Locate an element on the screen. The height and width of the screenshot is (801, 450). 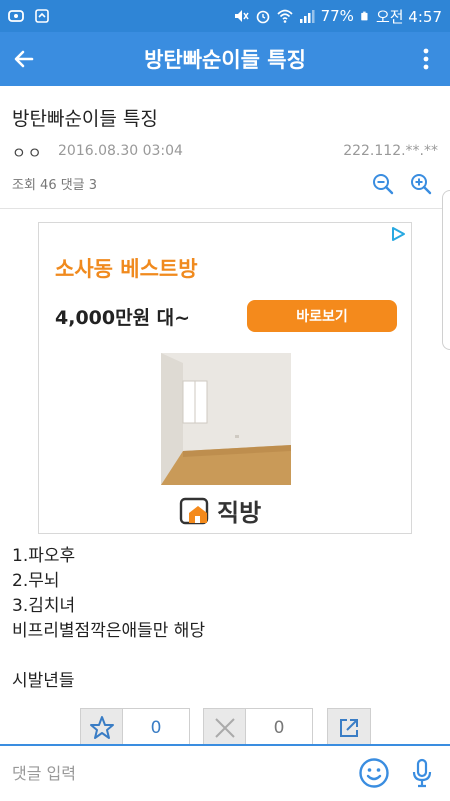
emoji-button is located at coordinates (374, 773).